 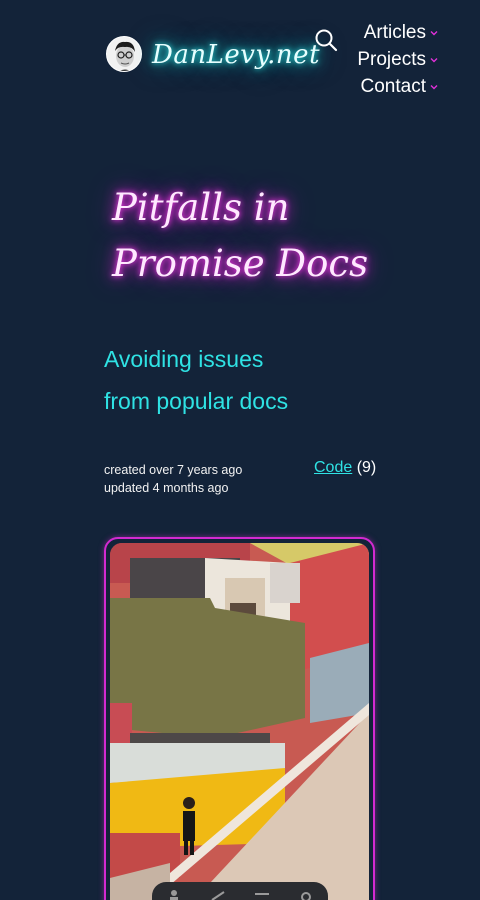 I want to click on nav-item-projects: Projects, so click(x=397, y=60).